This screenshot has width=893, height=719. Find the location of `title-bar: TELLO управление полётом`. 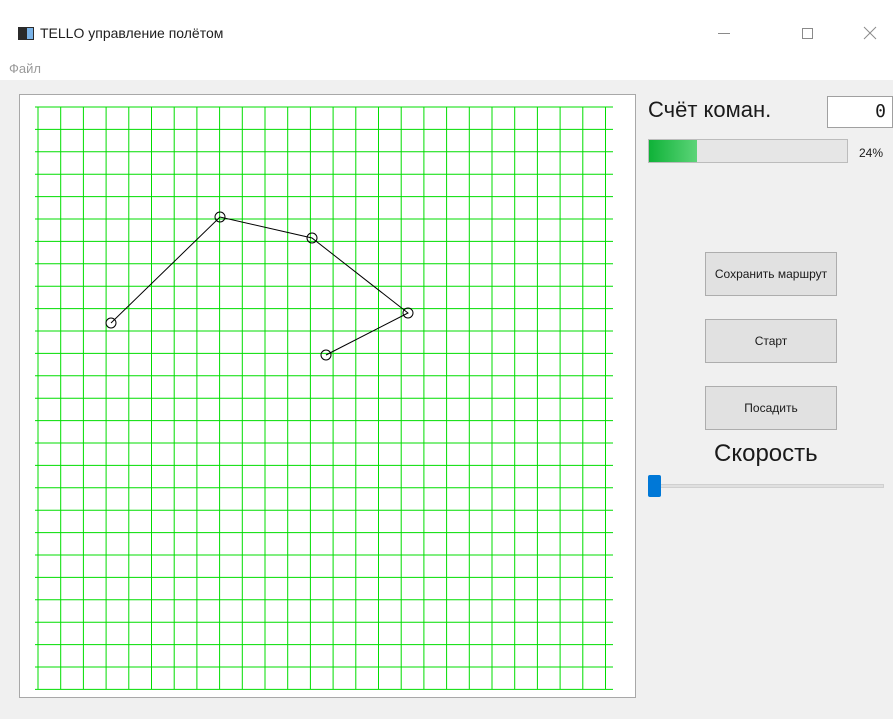

title-bar: TELLO управление полётом is located at coordinates (446, 29).